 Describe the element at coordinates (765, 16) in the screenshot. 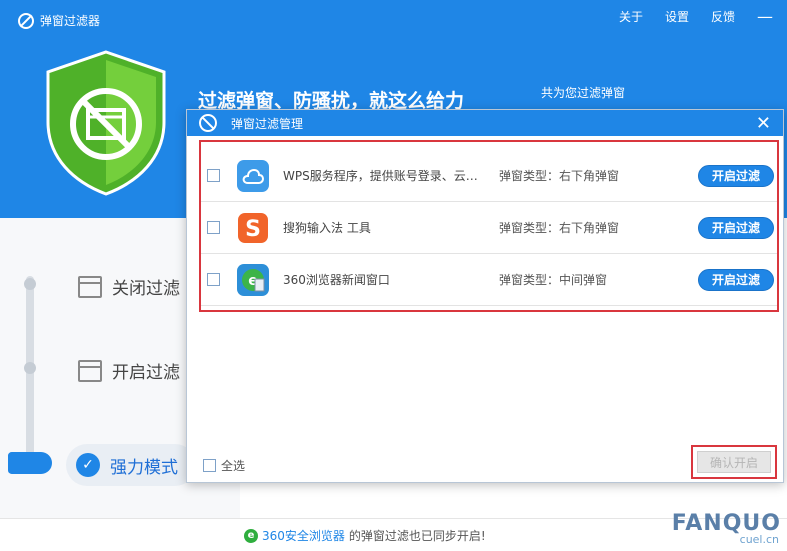

I see `minimize-button: —` at that location.